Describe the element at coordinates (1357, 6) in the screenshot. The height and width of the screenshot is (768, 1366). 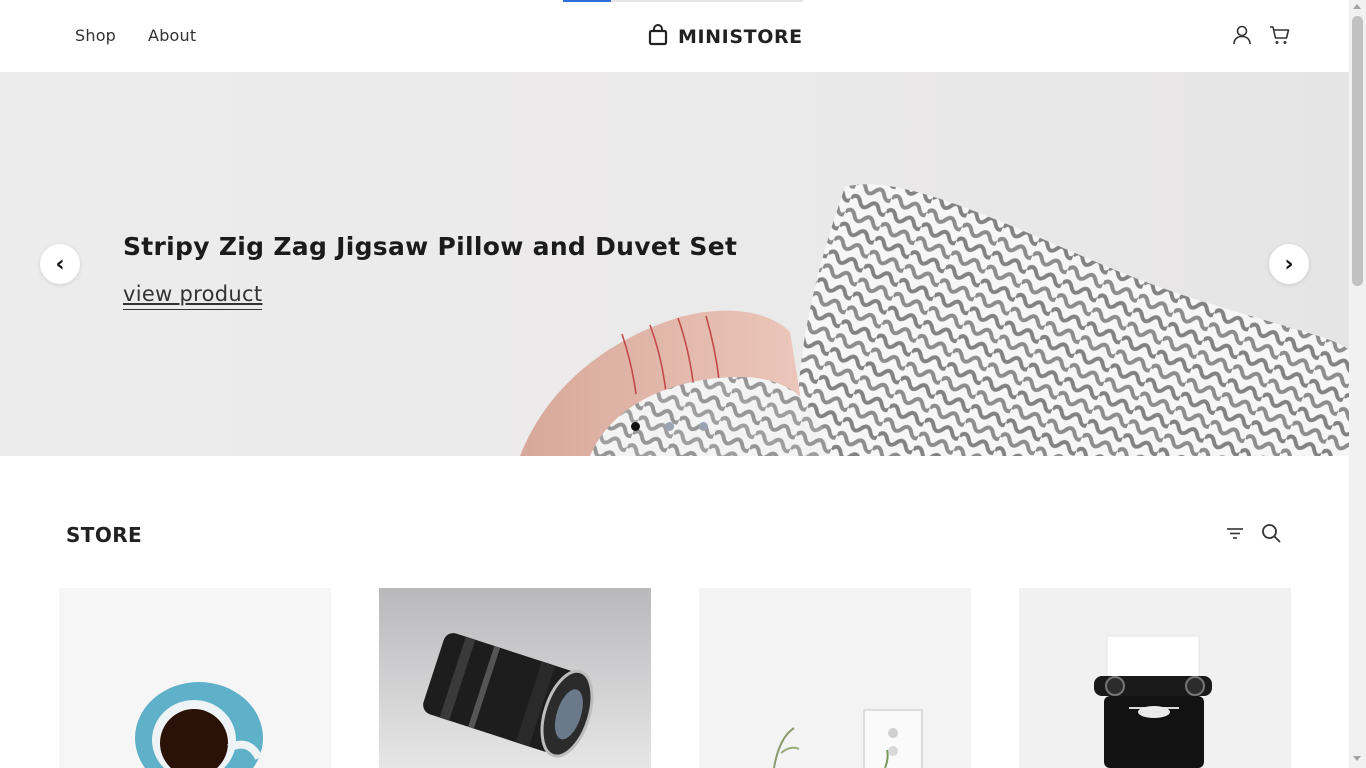
I see `scroll-up-arrow-icon` at that location.